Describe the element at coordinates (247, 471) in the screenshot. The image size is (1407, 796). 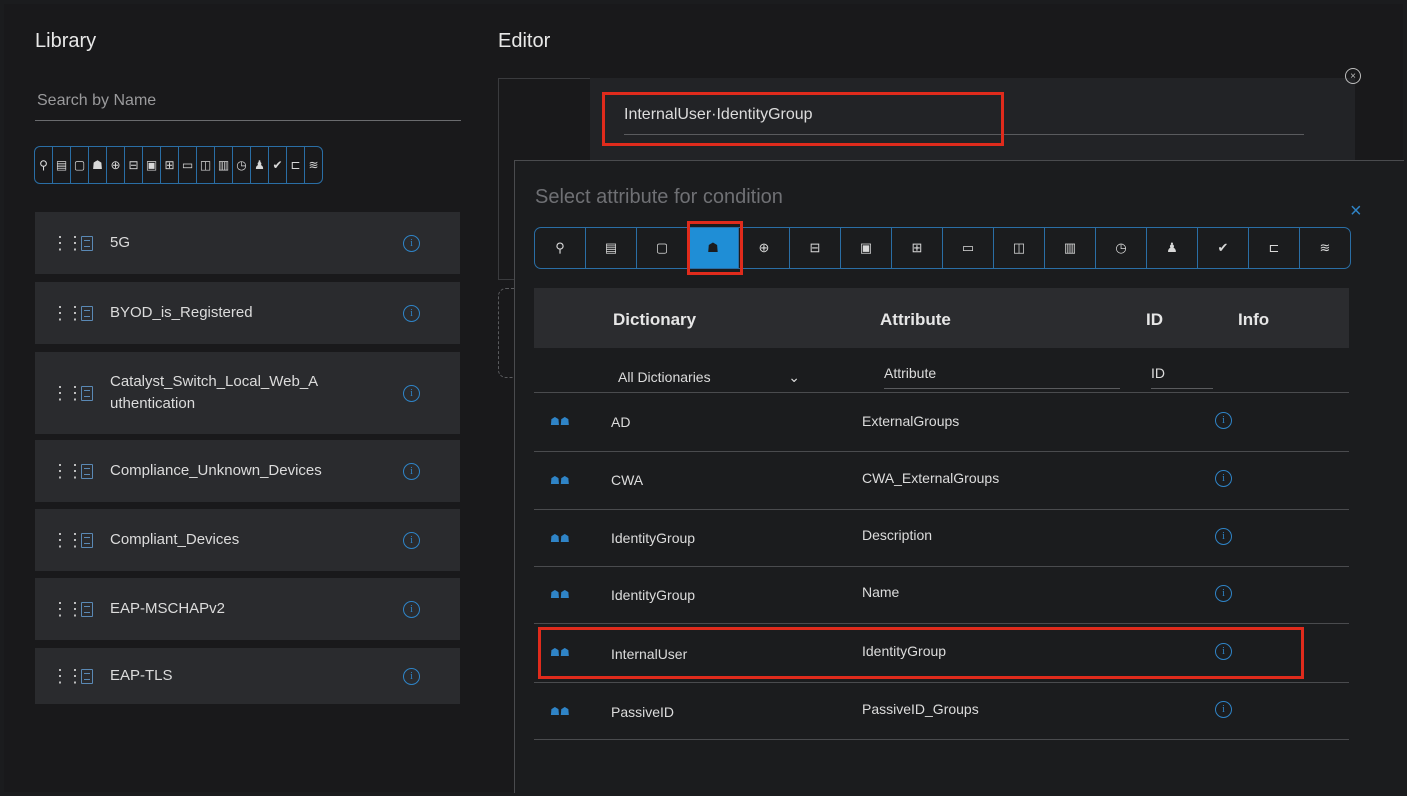
I see `list-item: ⋮⋮ Compliance_Unknown_Devices i` at that location.